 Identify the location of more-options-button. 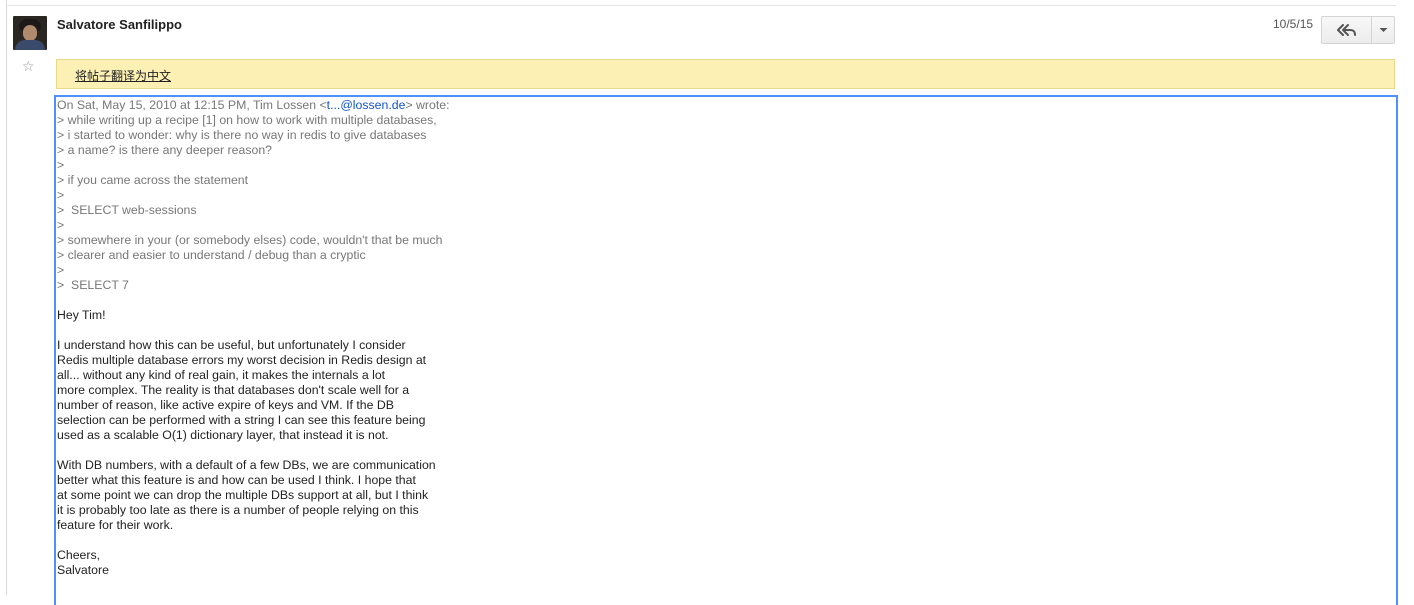
(1383, 30).